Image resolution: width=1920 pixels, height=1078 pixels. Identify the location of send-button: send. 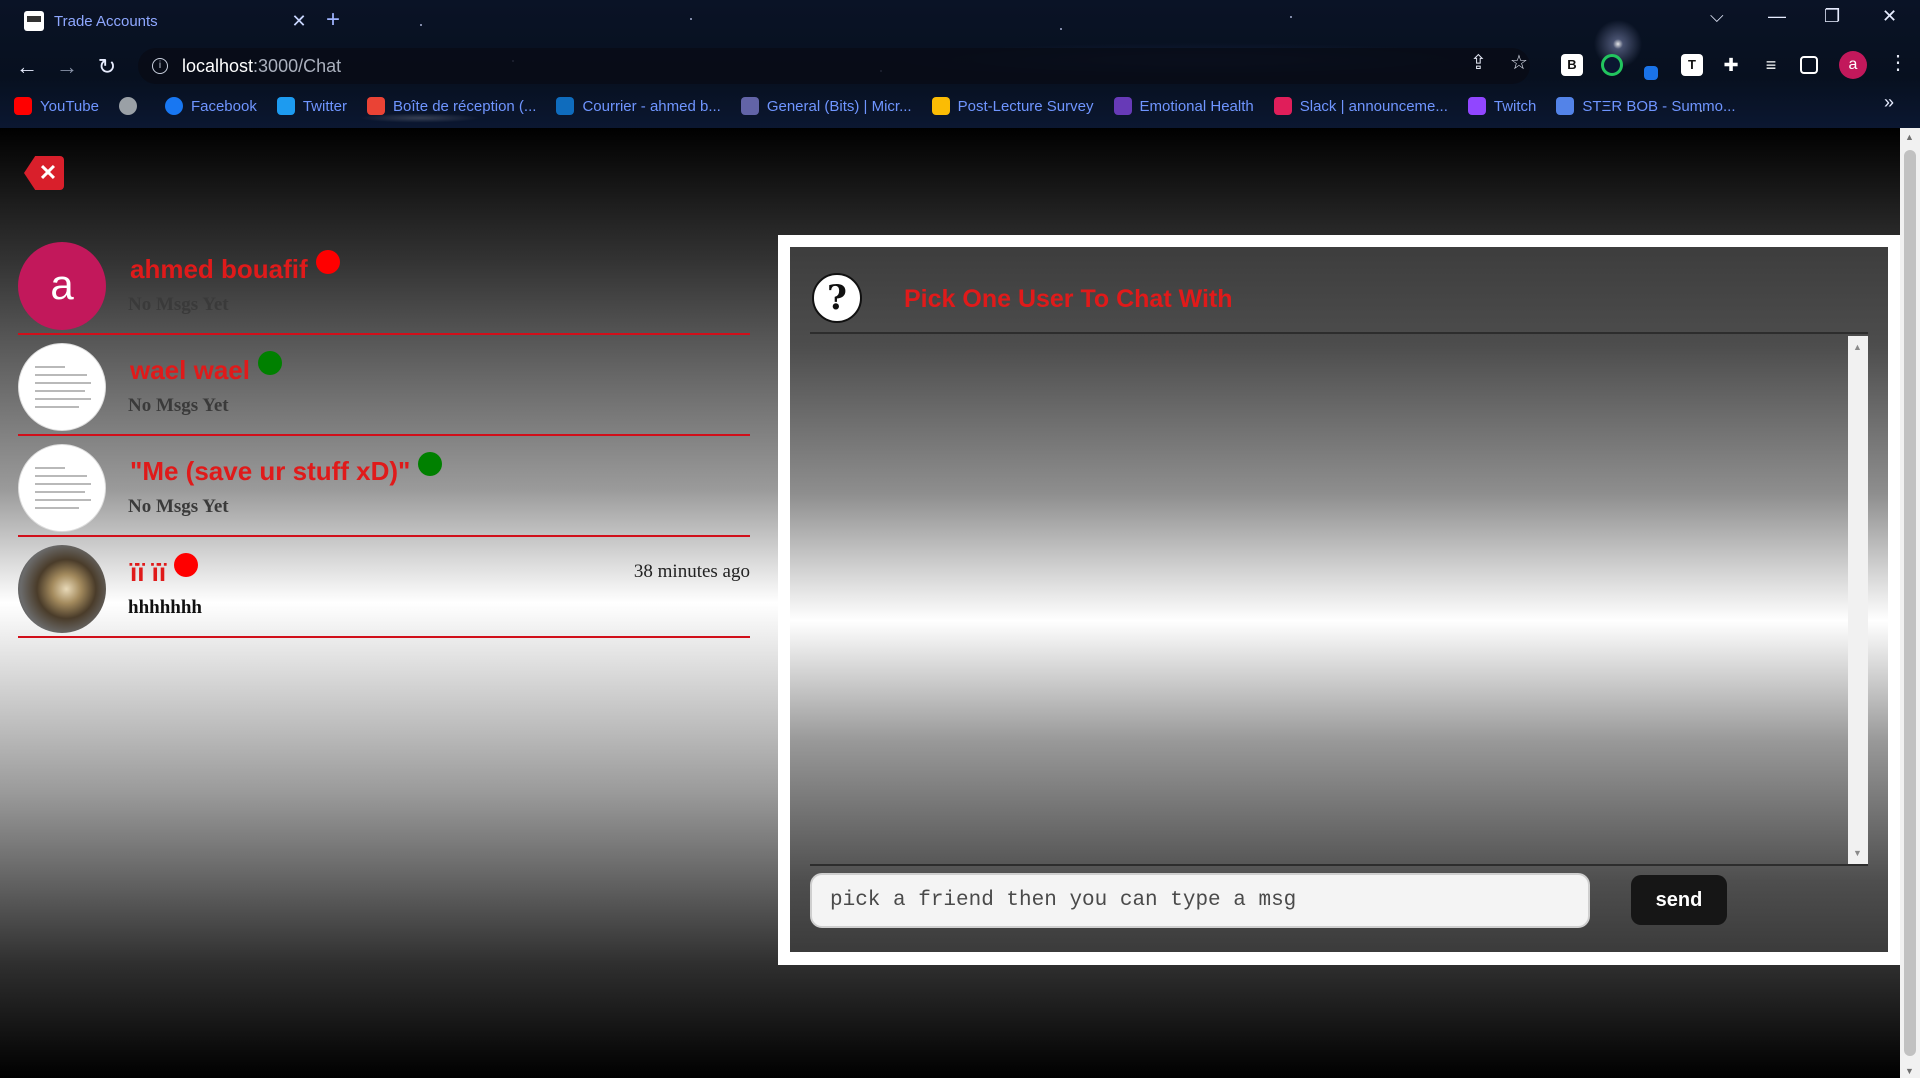
(1679, 900).